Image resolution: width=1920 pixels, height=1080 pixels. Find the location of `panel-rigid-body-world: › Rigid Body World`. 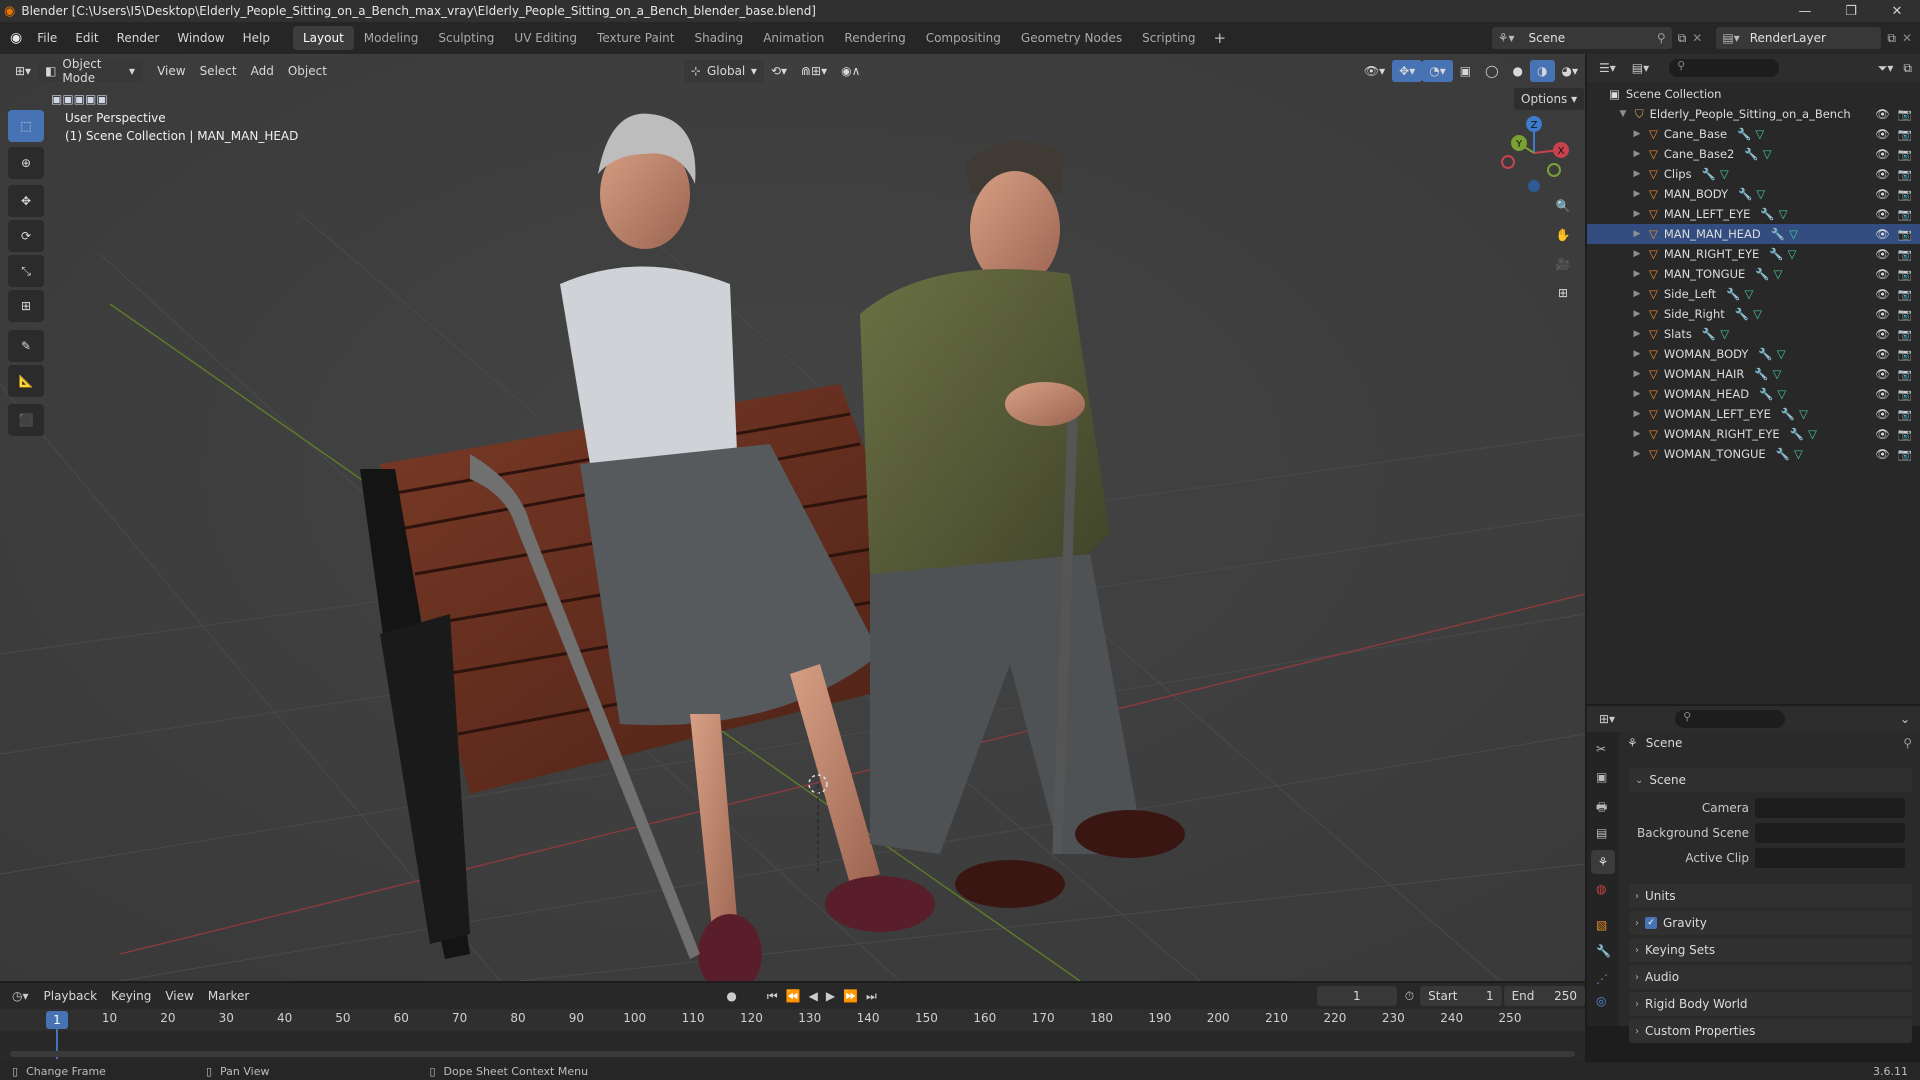

panel-rigid-body-world: › Rigid Body World is located at coordinates (1770, 1004).